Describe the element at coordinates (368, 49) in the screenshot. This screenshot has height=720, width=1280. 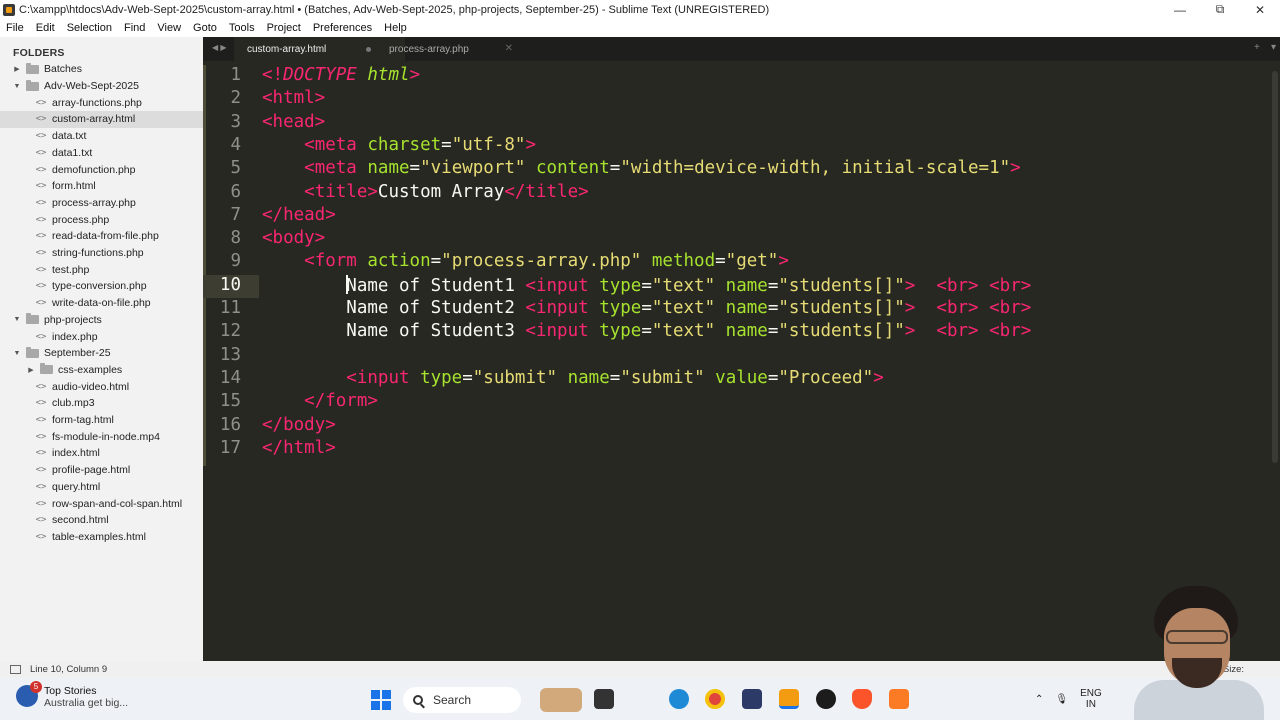
I see `modified-dot-icon` at that location.